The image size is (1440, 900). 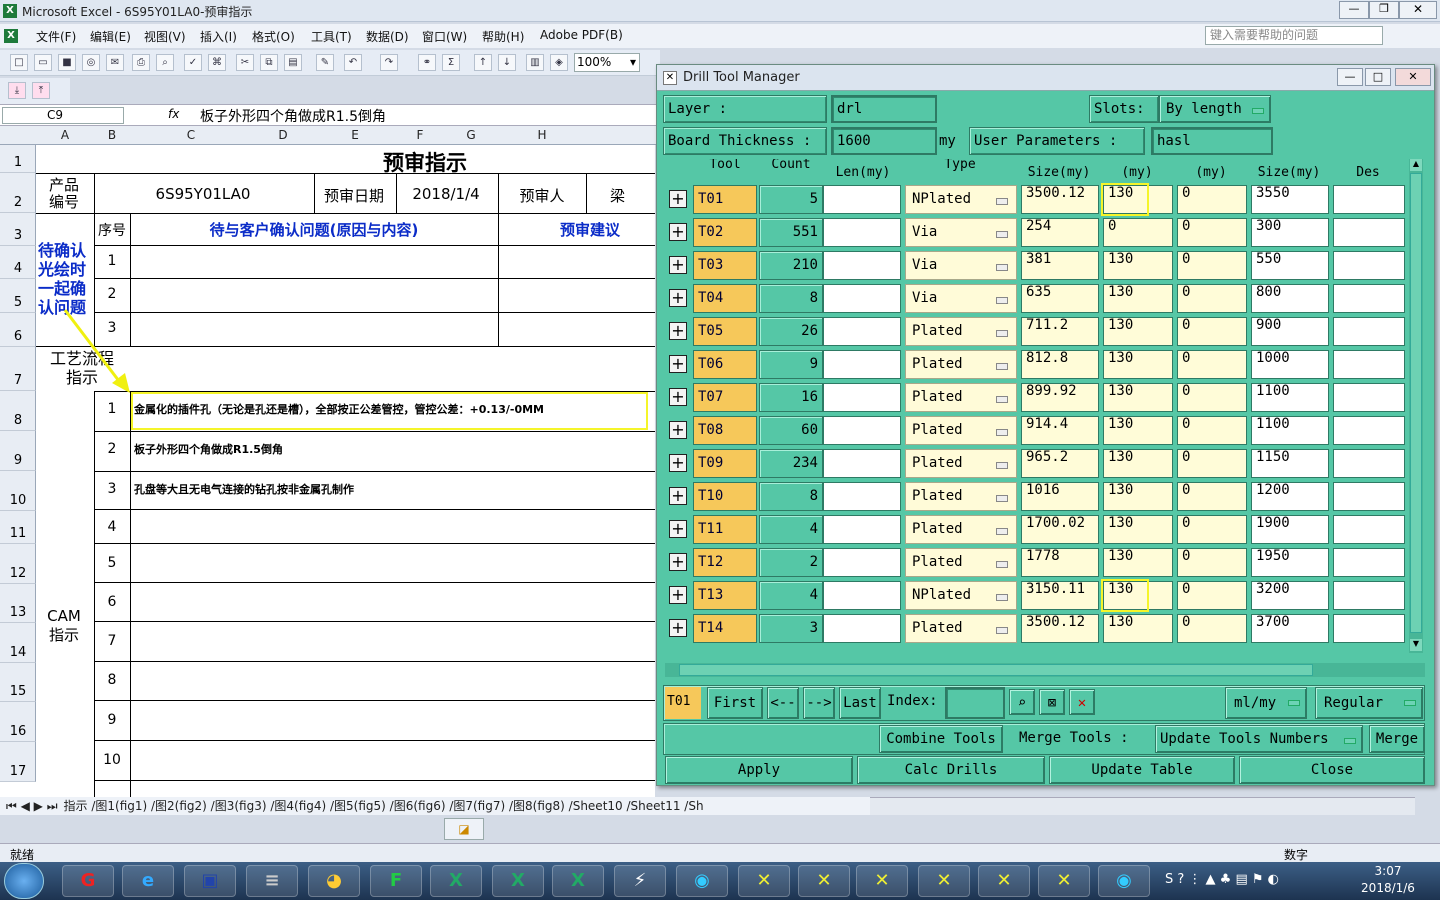 I want to click on app-f-icon: F, so click(x=396, y=881).